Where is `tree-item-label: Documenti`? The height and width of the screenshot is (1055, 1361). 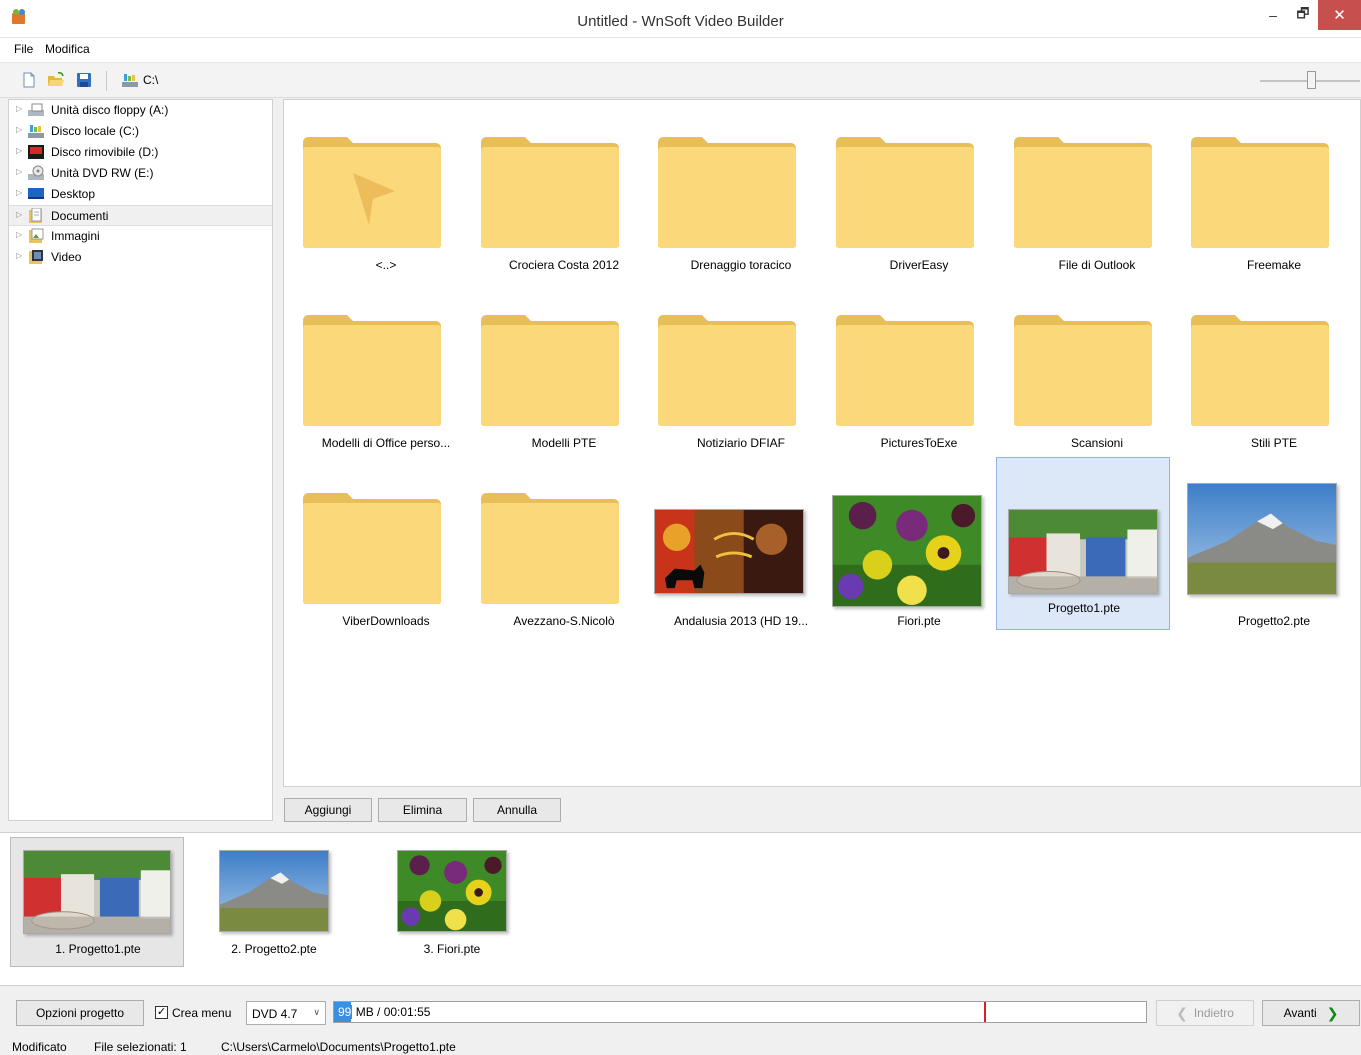
tree-item-label: Documenti is located at coordinates (80, 216).